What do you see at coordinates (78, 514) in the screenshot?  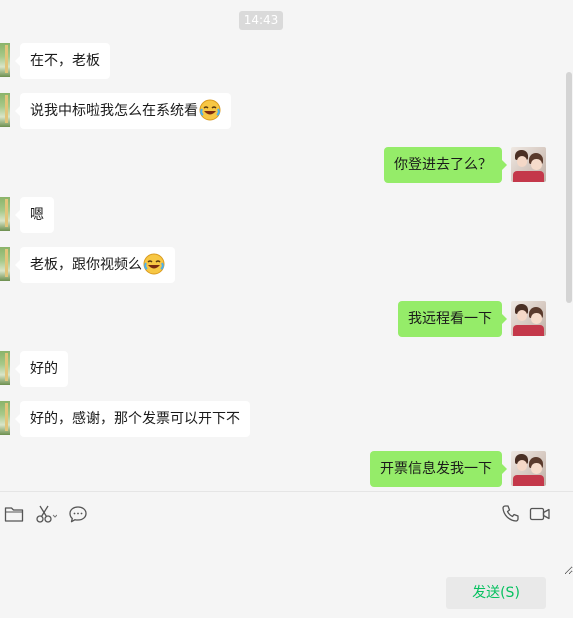 I see `chat-bubble-icon` at bounding box center [78, 514].